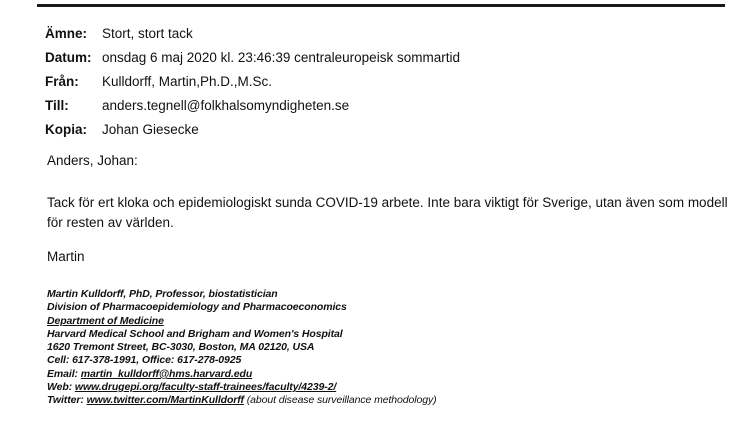 Image resolution: width=749 pixels, height=445 pixels. I want to click on subject-row: Ämne: Stort, stort tack, so click(252, 34).